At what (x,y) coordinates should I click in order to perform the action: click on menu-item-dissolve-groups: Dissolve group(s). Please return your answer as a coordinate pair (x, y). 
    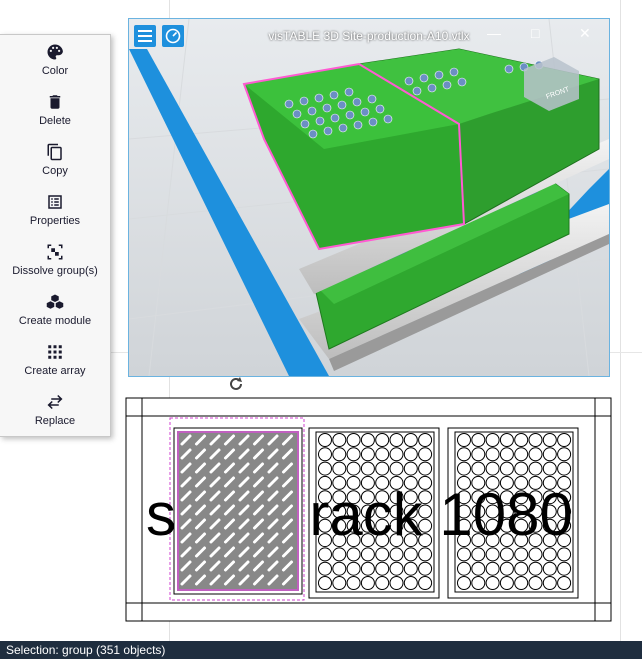
    Looking at the image, I should click on (55, 260).